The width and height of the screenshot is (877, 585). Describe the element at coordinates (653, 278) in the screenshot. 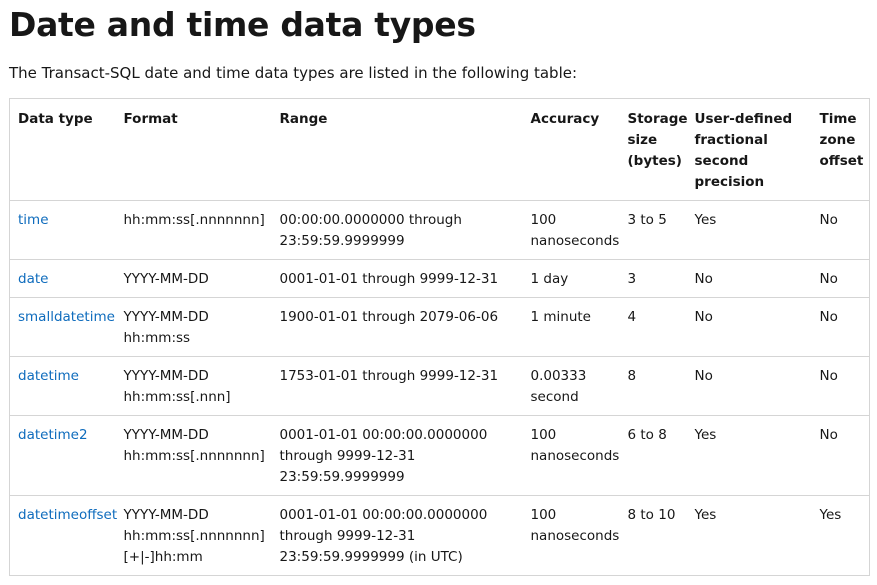

I see `cell-storage-size: 3` at that location.